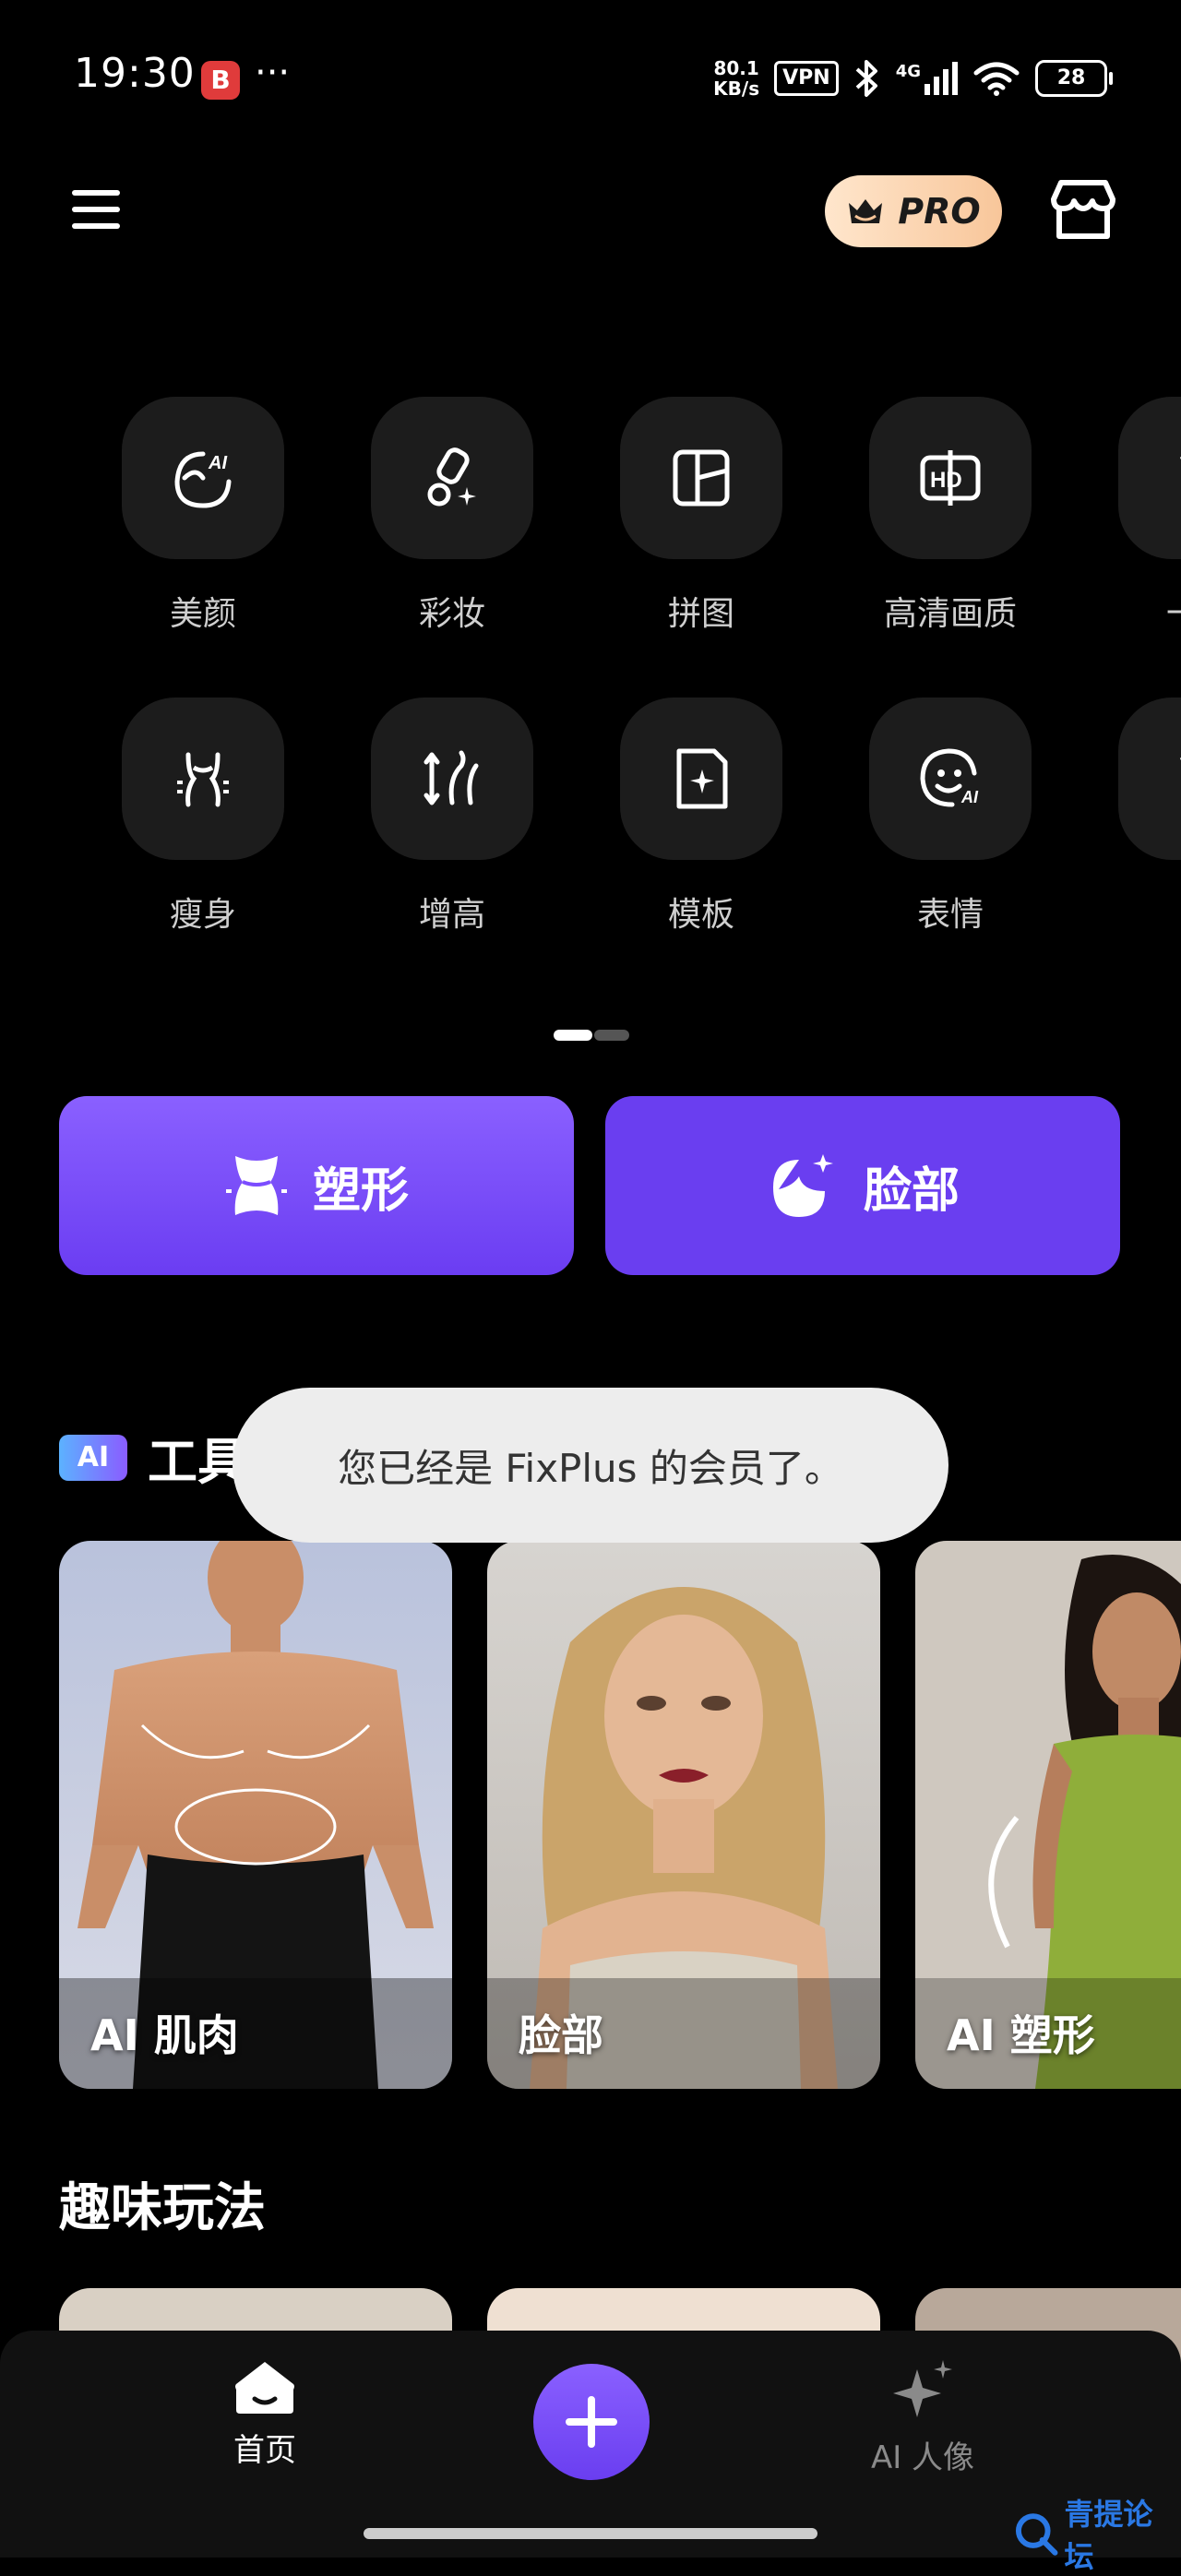  I want to click on tool-collage: 拼图, so click(701, 526).